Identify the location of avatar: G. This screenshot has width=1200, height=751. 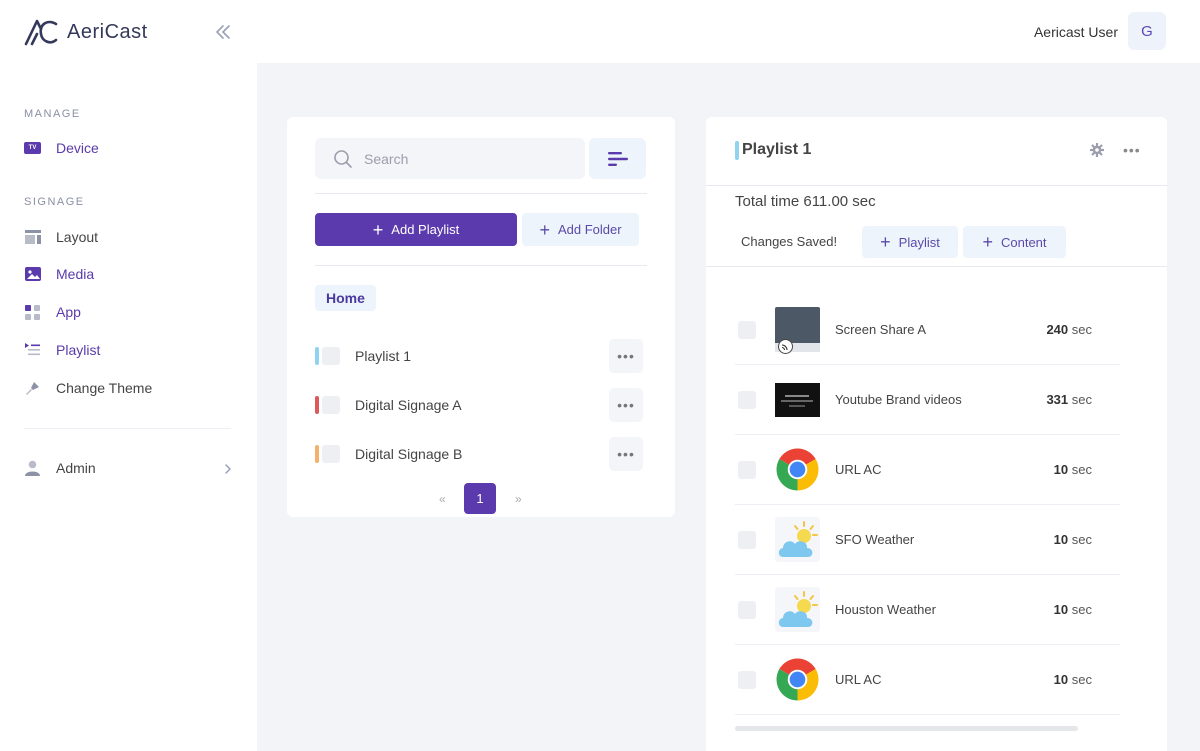
(1147, 31).